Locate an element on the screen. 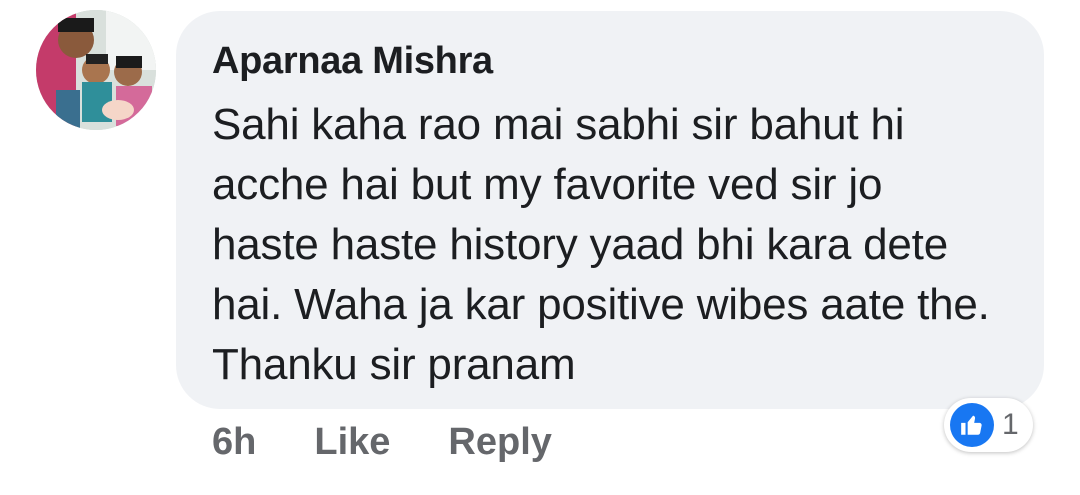 Image resolution: width=1080 pixels, height=495 pixels. reaction-summary: 1 is located at coordinates (988, 425).